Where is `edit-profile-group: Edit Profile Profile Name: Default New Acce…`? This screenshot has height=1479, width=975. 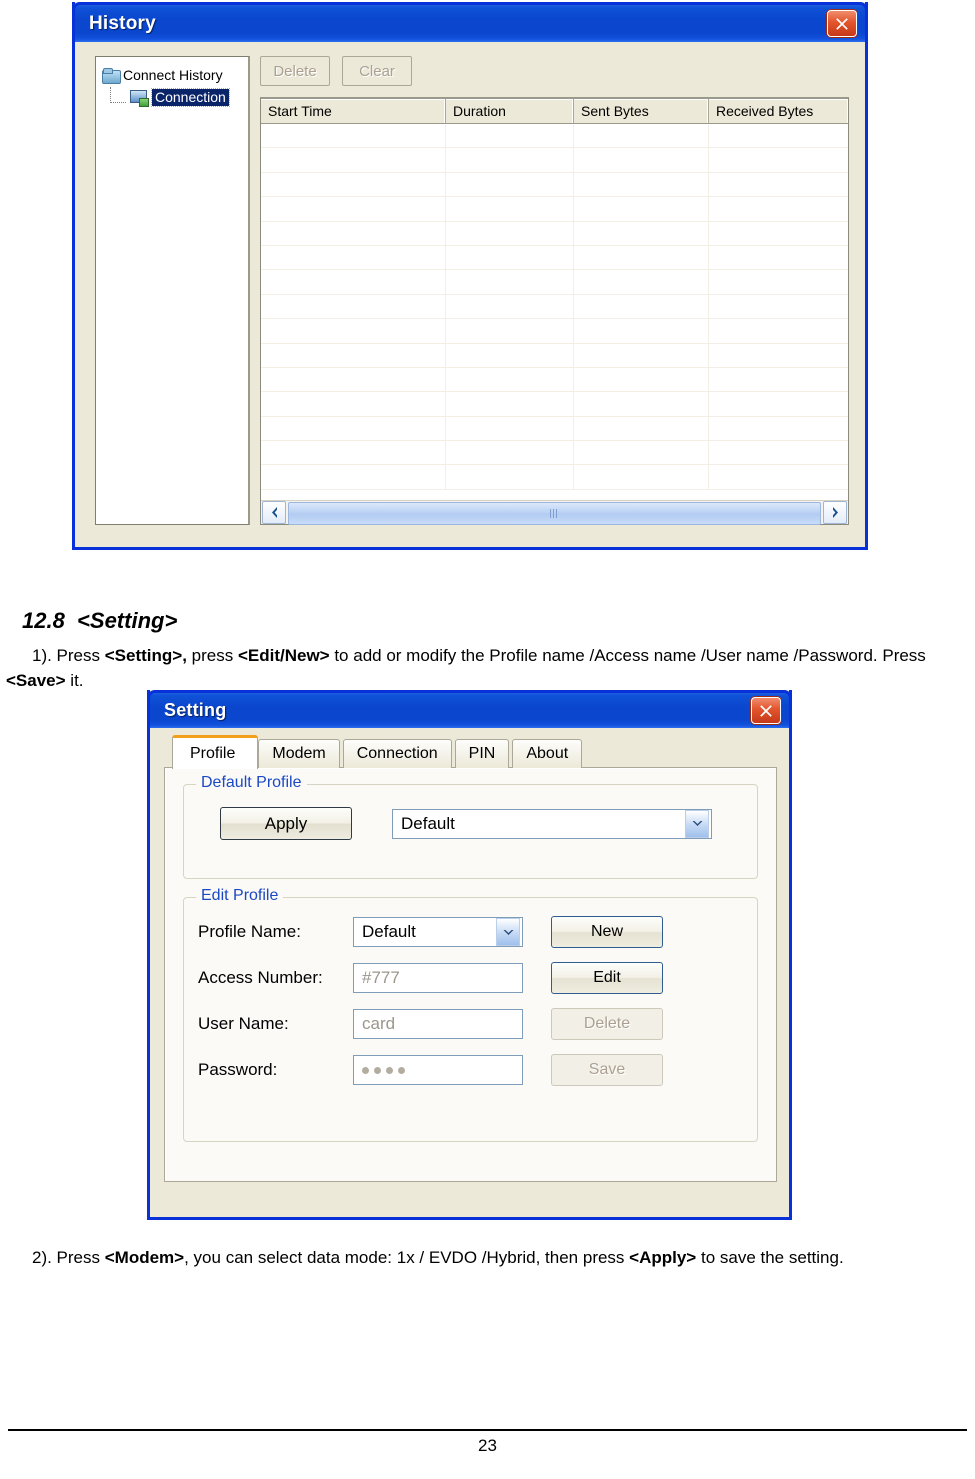 edit-profile-group: Edit Profile Profile Name: Default New Acce… is located at coordinates (470, 1014).